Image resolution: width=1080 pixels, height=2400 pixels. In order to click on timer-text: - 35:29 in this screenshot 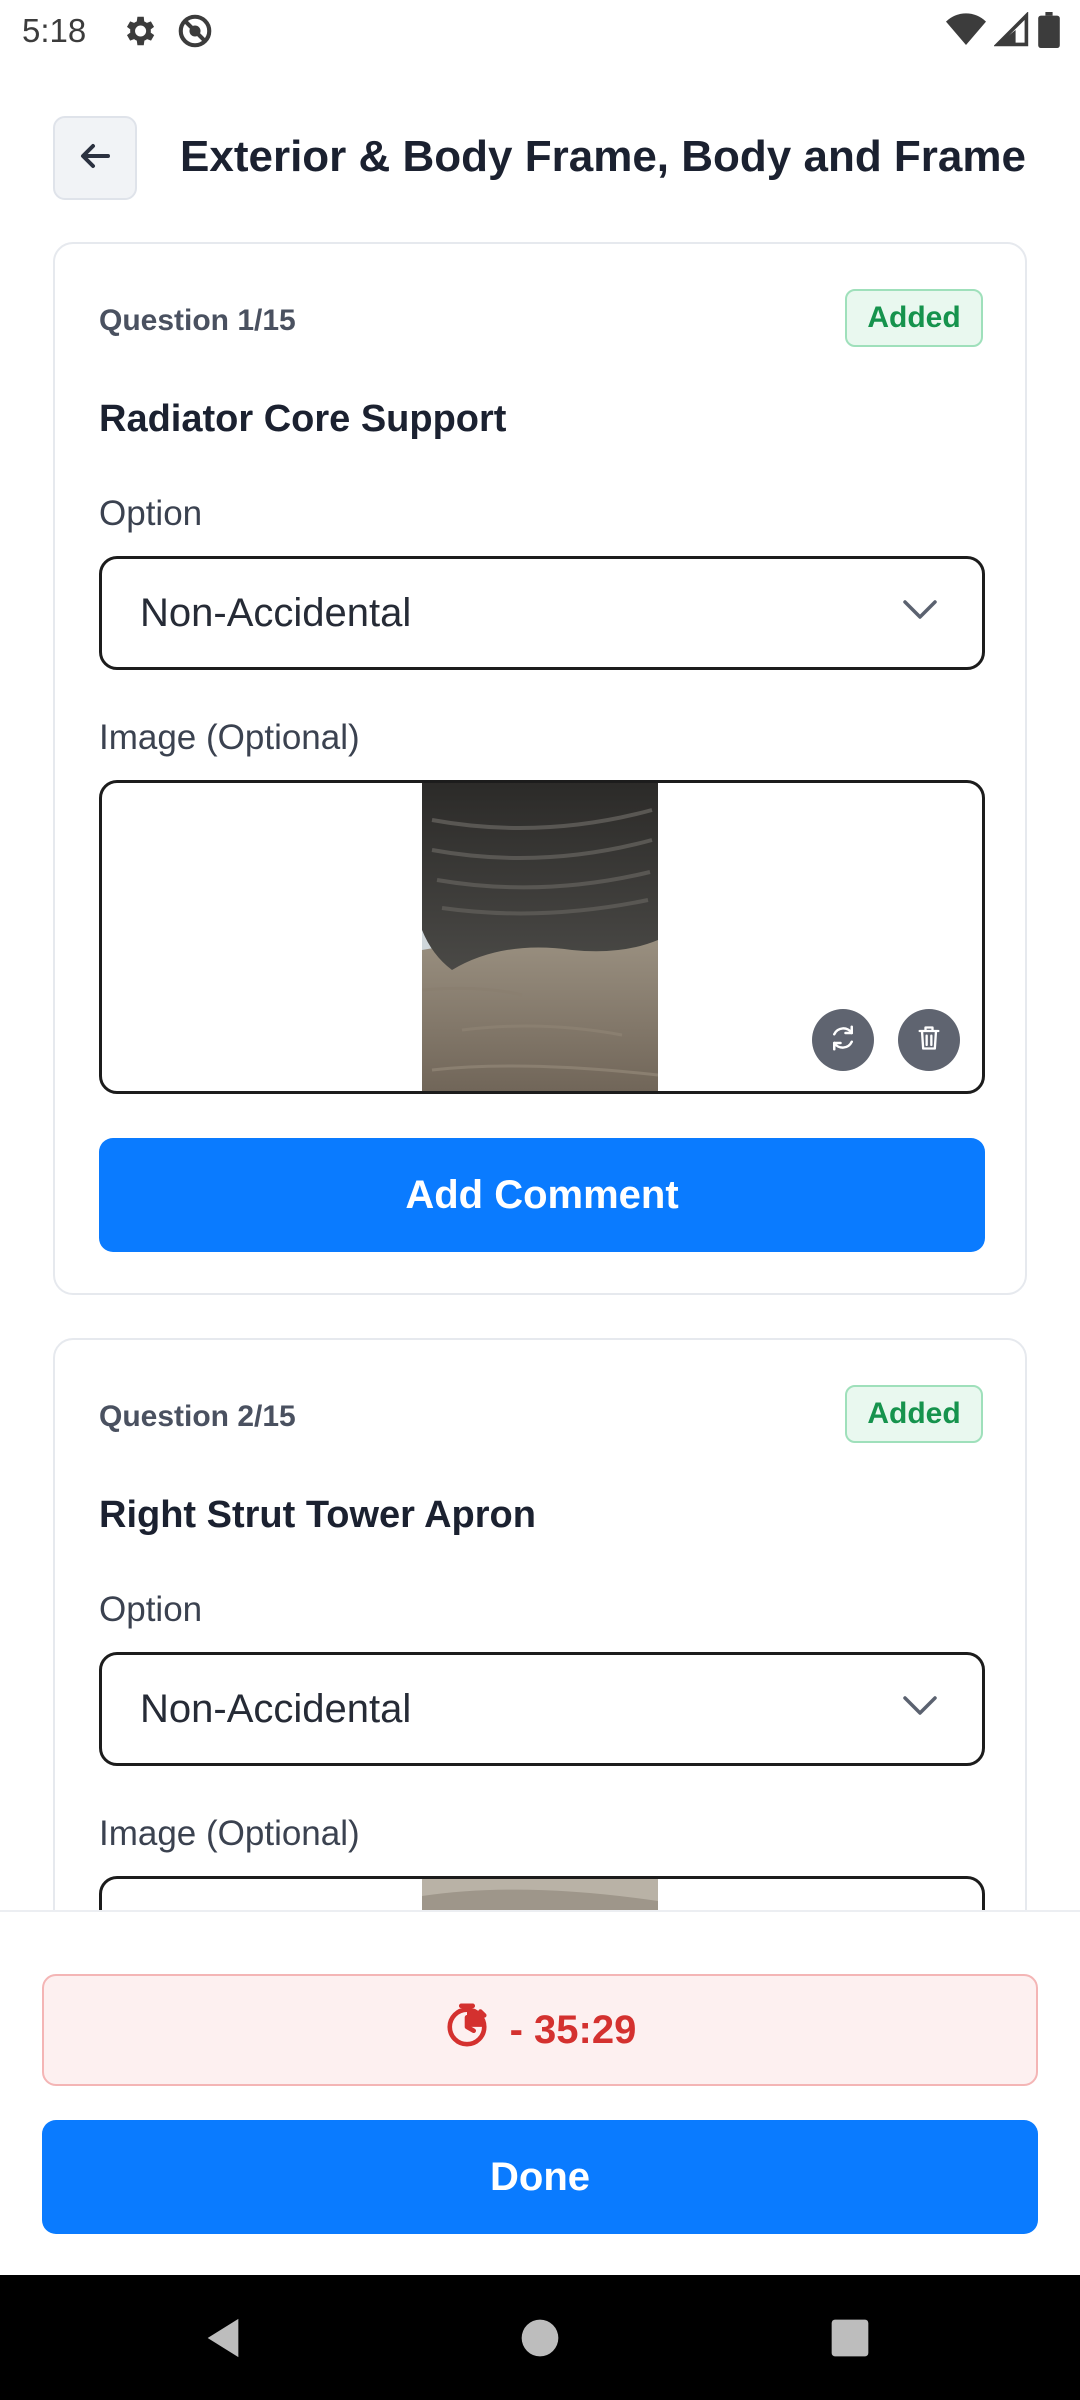, I will do `click(573, 2029)`.